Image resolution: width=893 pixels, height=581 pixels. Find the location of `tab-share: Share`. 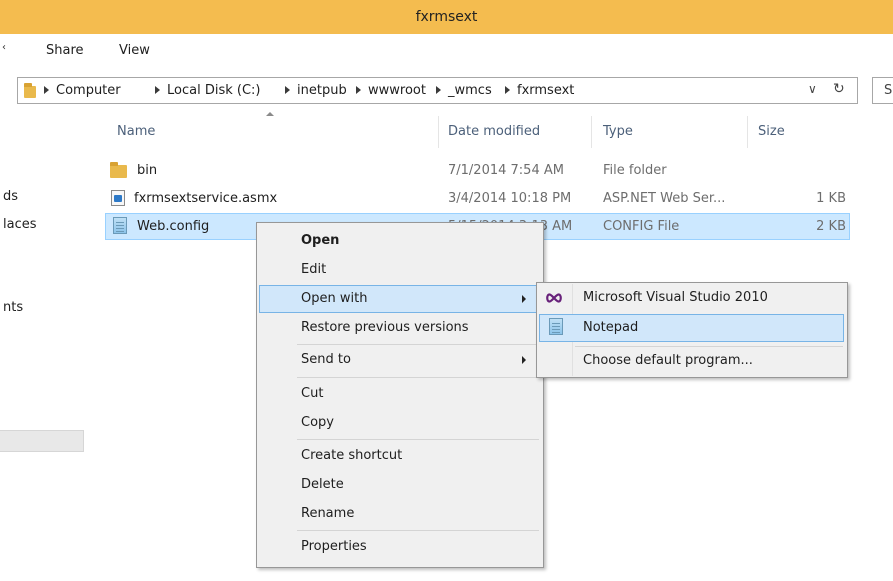

tab-share: Share is located at coordinates (65, 50).